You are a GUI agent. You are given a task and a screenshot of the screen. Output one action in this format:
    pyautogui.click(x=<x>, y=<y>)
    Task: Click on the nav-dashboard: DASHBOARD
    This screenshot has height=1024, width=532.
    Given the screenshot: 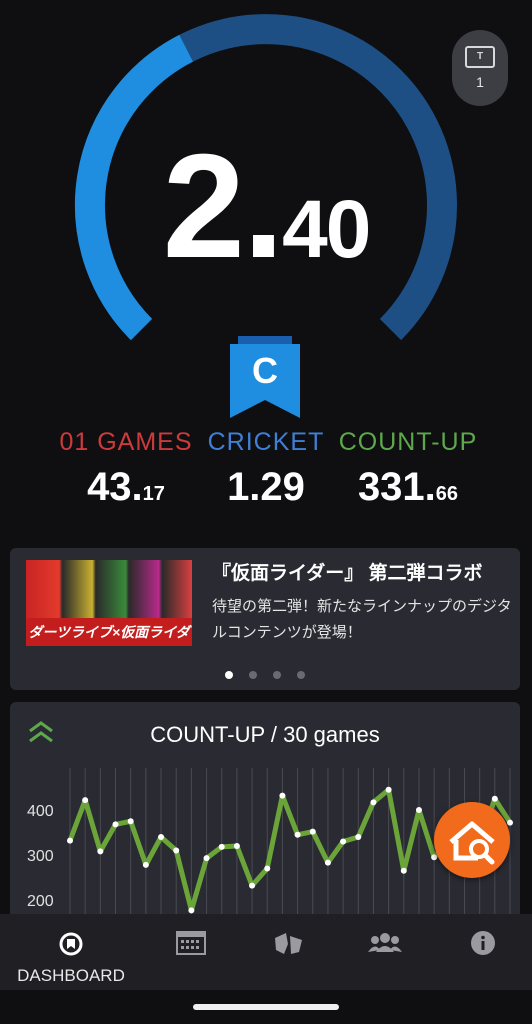 What is the action you would take?
    pyautogui.click(x=71, y=952)
    